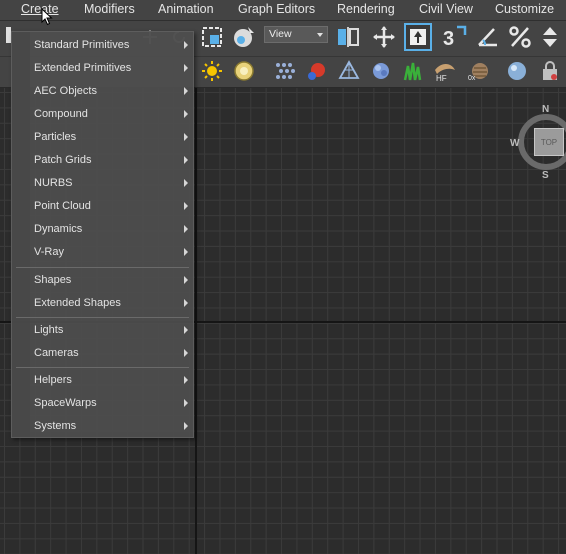 This screenshot has height=554, width=566. What do you see at coordinates (102, 426) in the screenshot?
I see `menu-item-systems: Systems` at bounding box center [102, 426].